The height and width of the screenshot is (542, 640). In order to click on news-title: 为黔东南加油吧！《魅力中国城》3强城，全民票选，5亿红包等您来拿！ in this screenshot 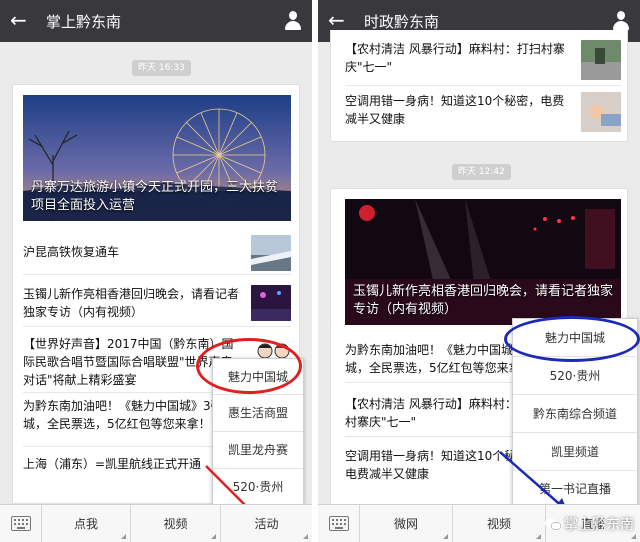, I will do `click(123, 415)`.